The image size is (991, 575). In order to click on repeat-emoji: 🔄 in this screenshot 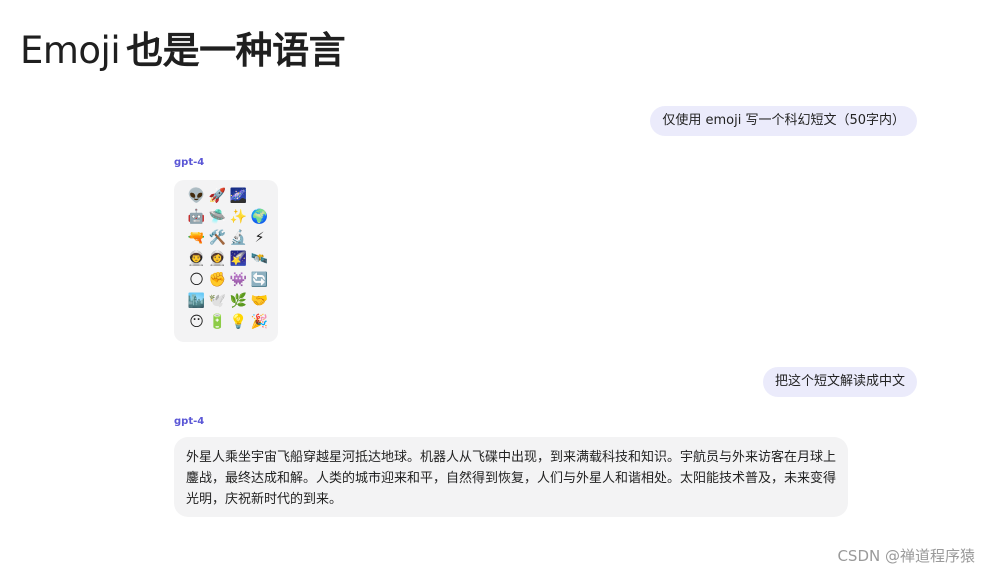, I will do `click(259, 280)`.